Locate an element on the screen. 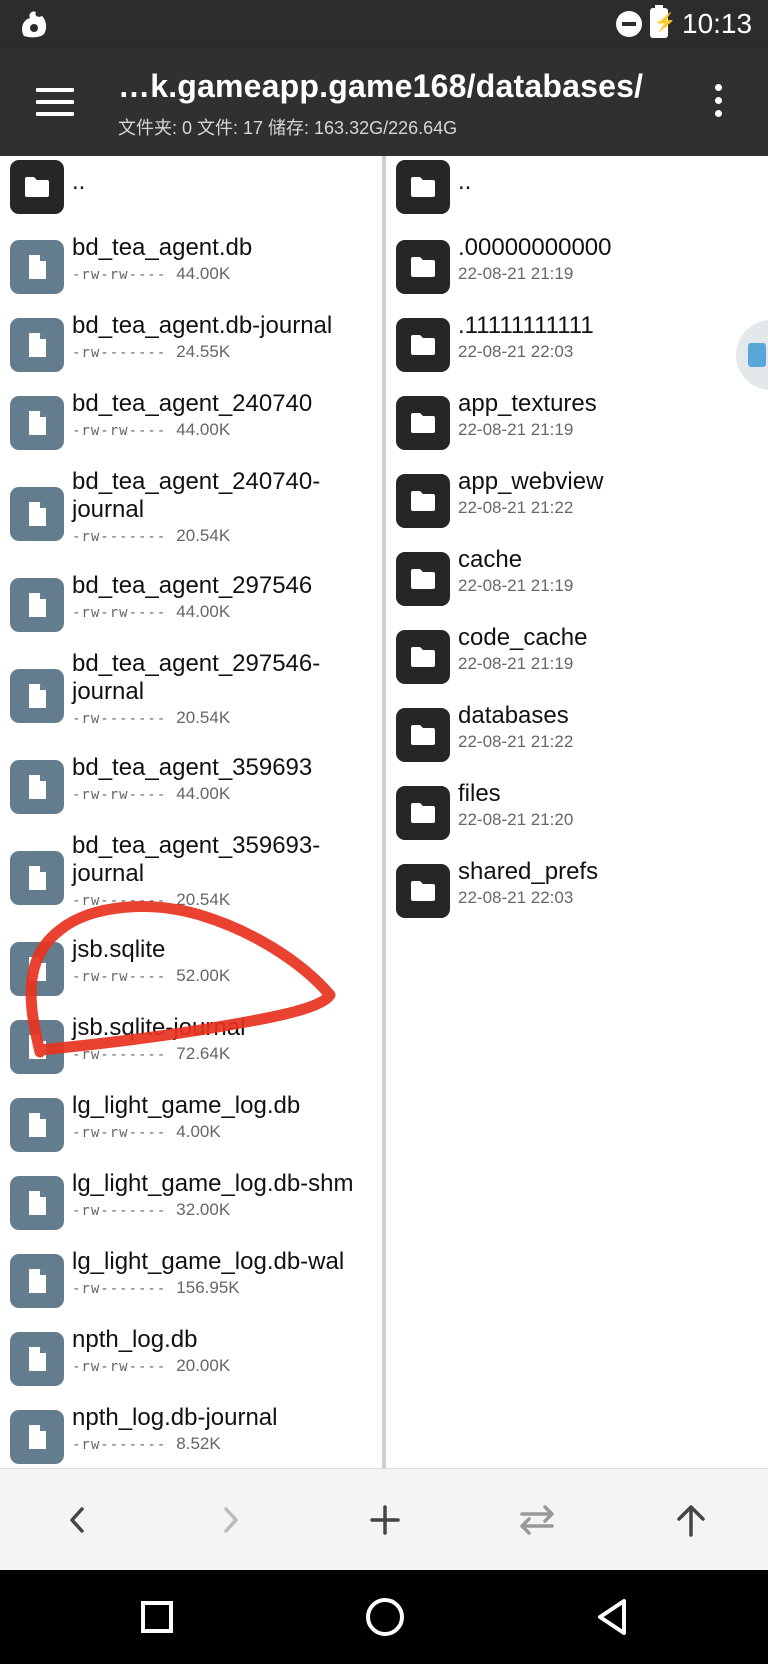  file-row: jsb.sqlite-journal -rw------- 72.64K is located at coordinates (191, 1047).